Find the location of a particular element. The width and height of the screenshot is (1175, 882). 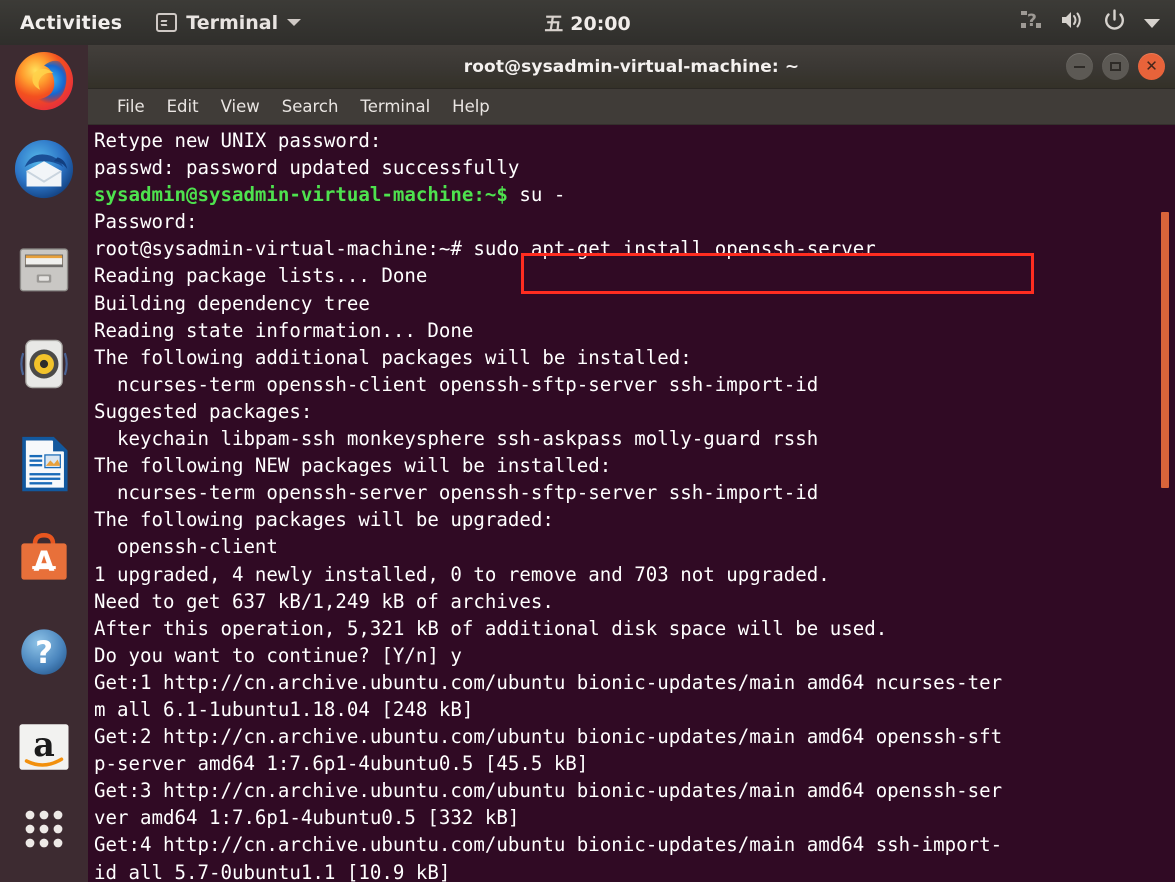

ubuntu-software-icon: A is located at coordinates (44, 556).